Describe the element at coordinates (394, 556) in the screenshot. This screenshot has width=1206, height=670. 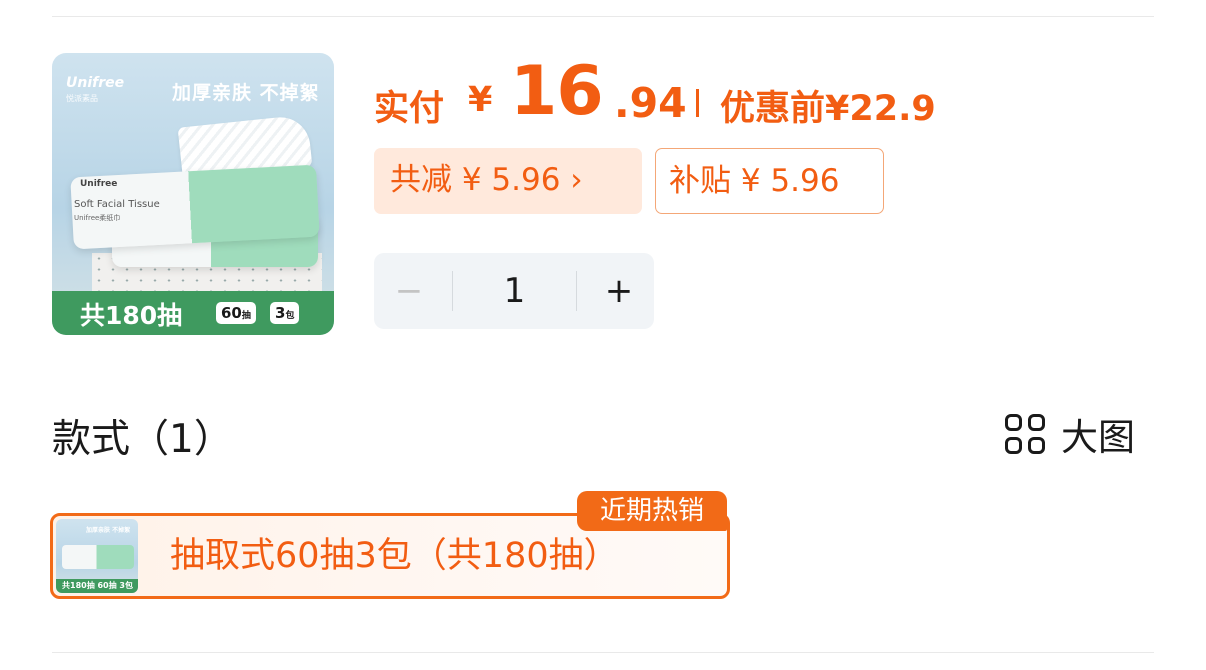
I see `variant-label: 抽取式60抽3包（共180抽）` at that location.